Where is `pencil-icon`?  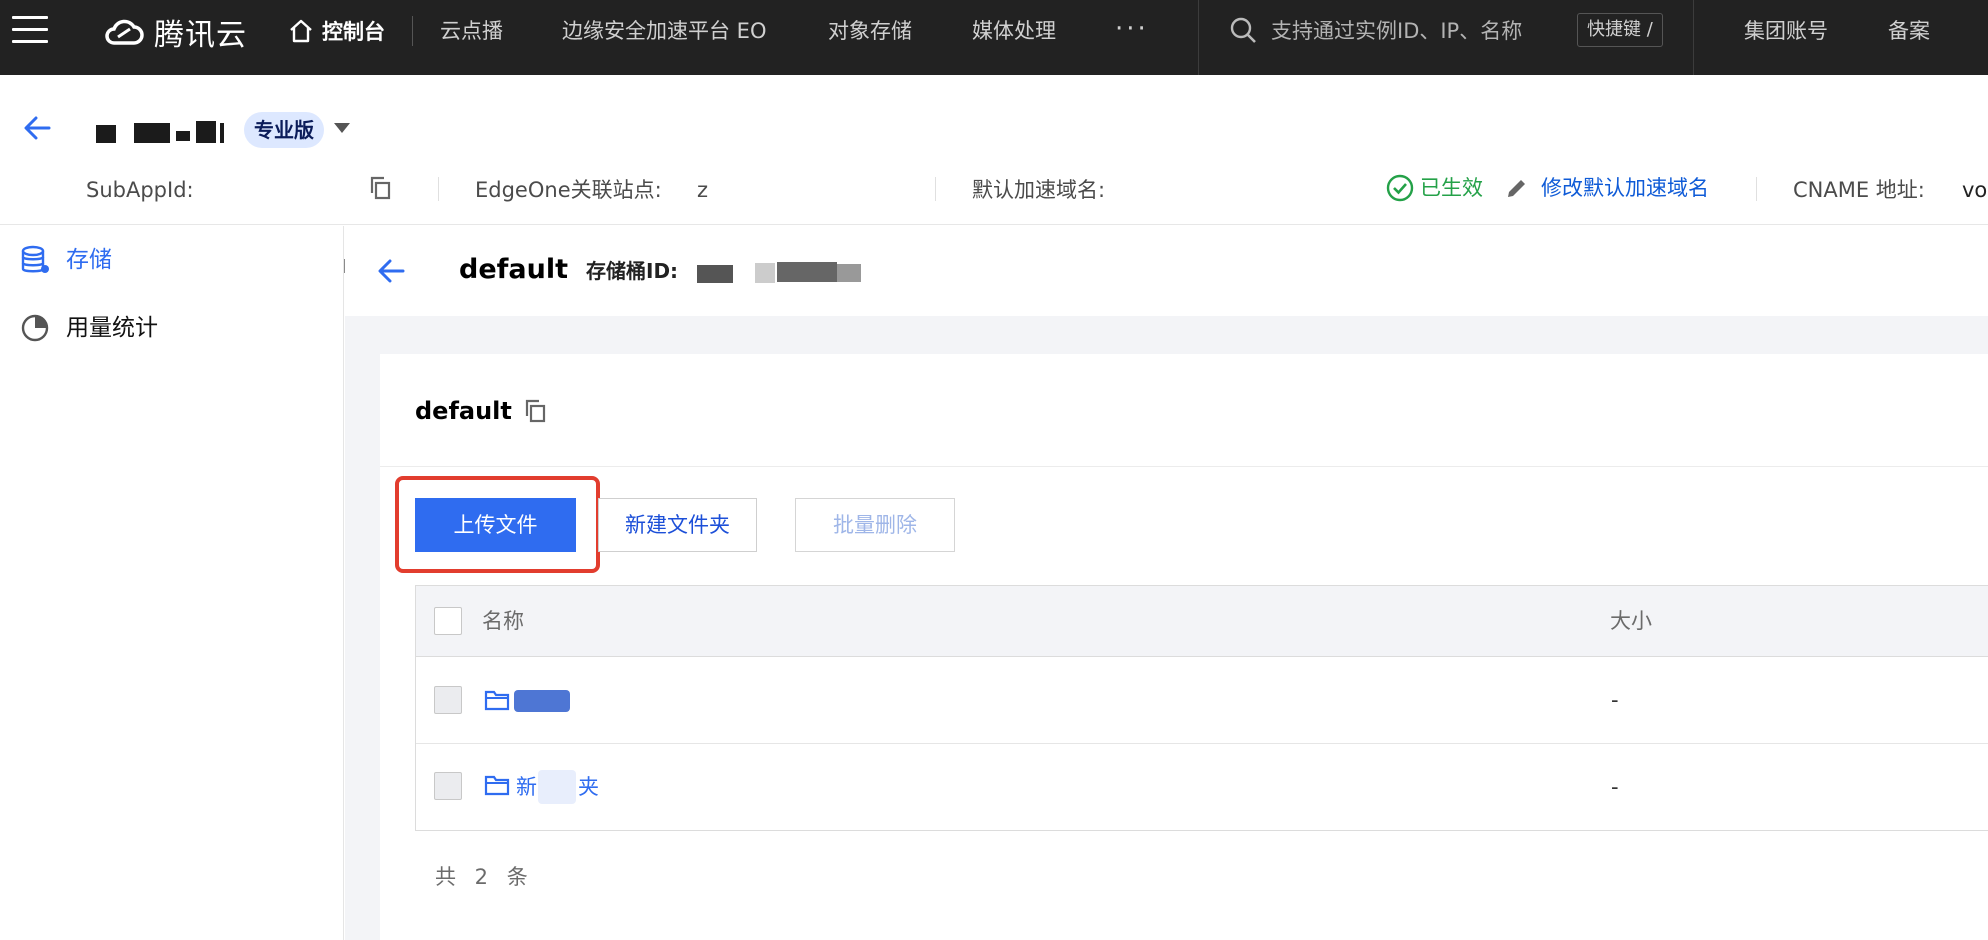
pencil-icon is located at coordinates (1516, 188).